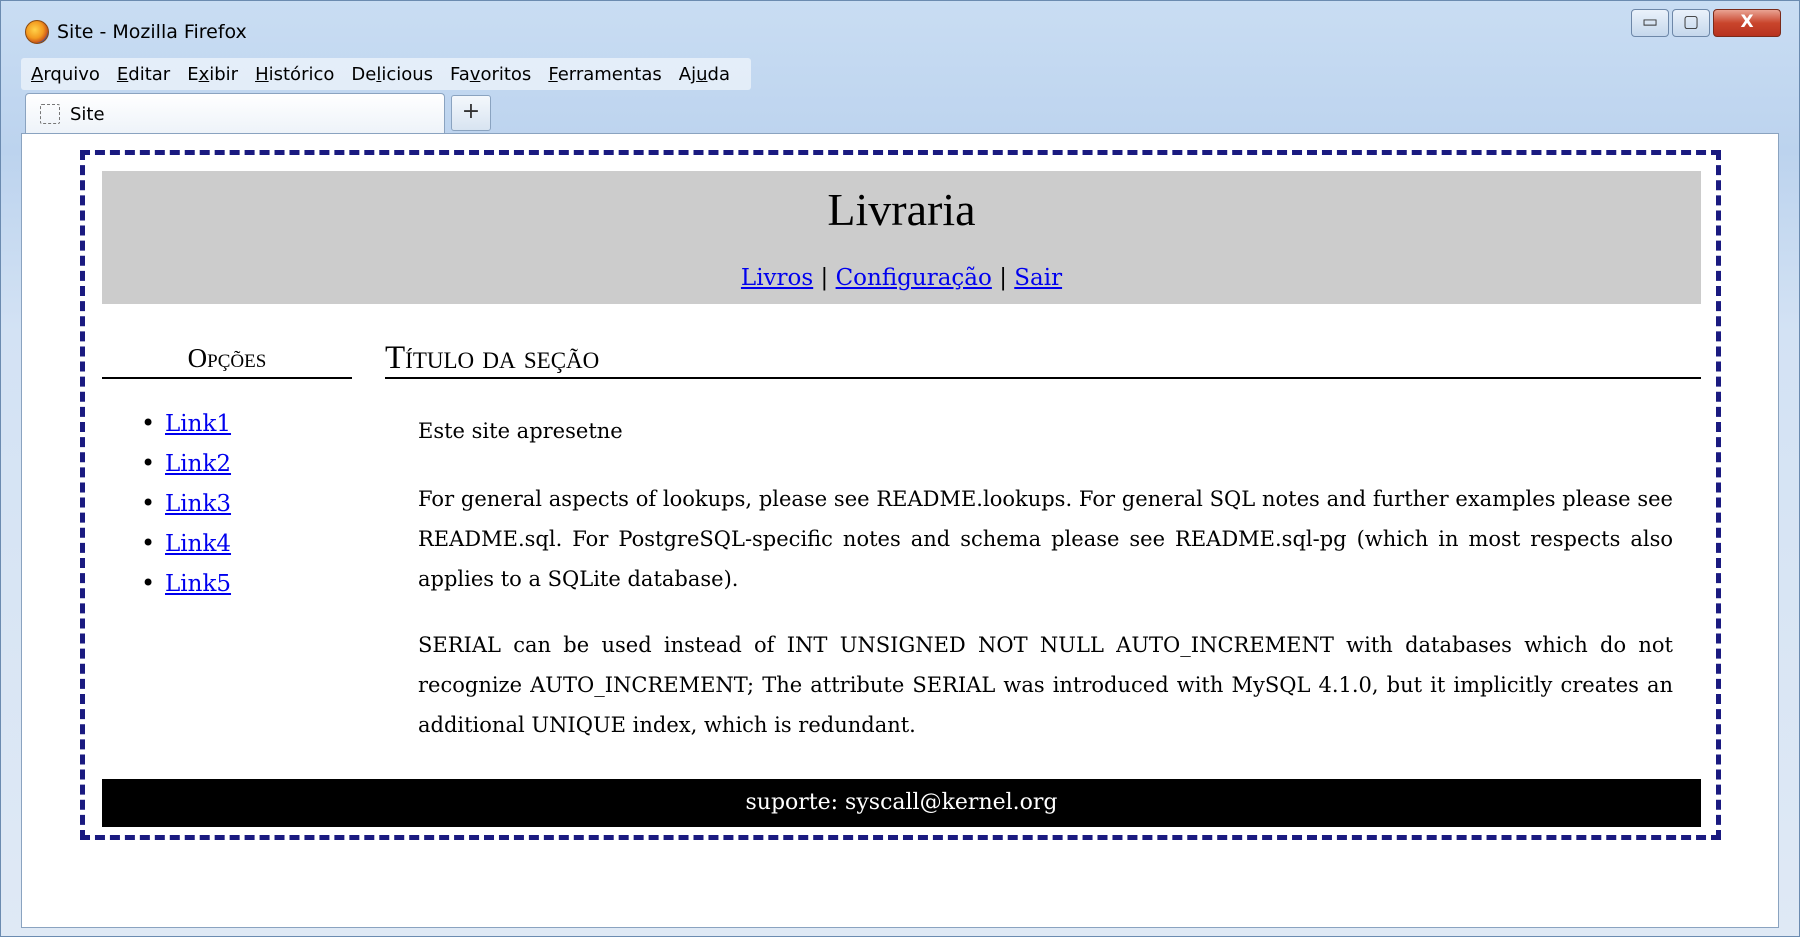 The height and width of the screenshot is (937, 1800). I want to click on site-title: Livraria, so click(901, 209).